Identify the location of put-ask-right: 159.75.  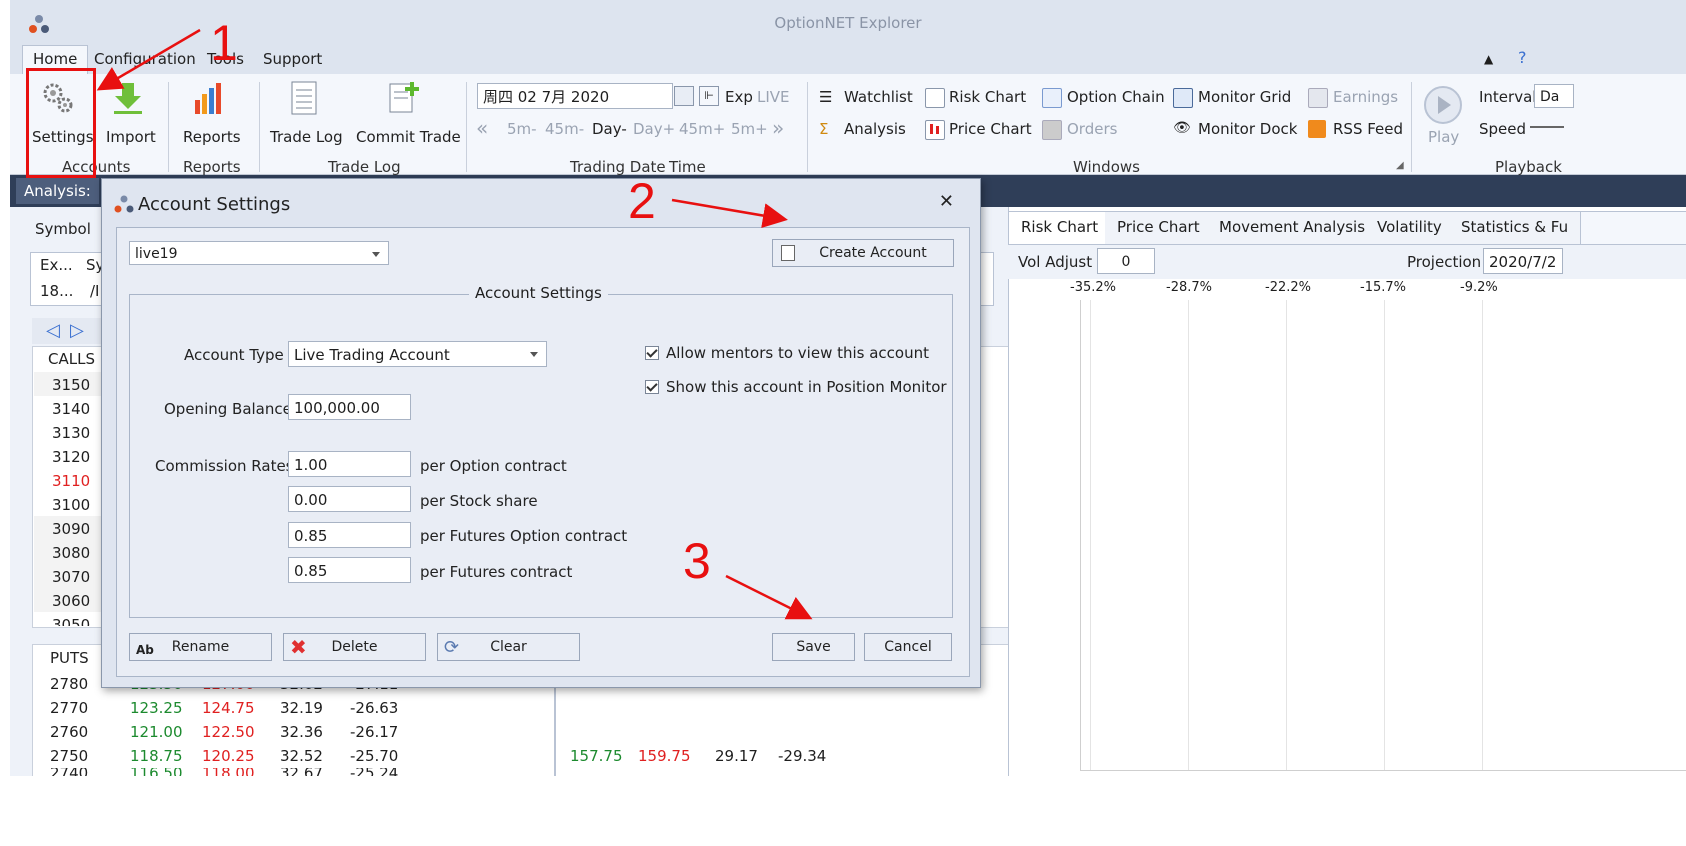
(664, 756).